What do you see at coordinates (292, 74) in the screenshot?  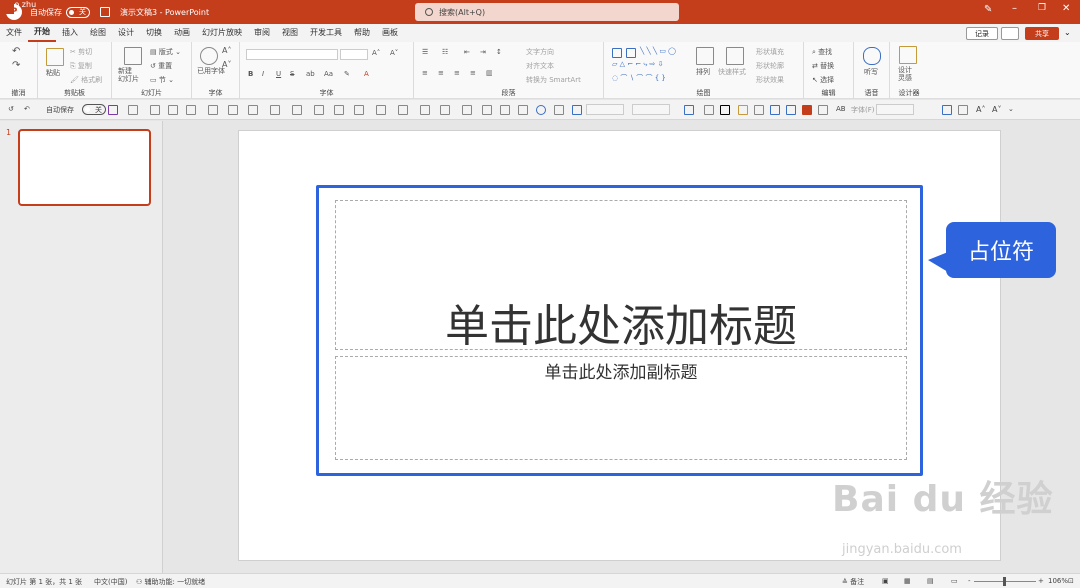 I see `strike-button: S` at bounding box center [292, 74].